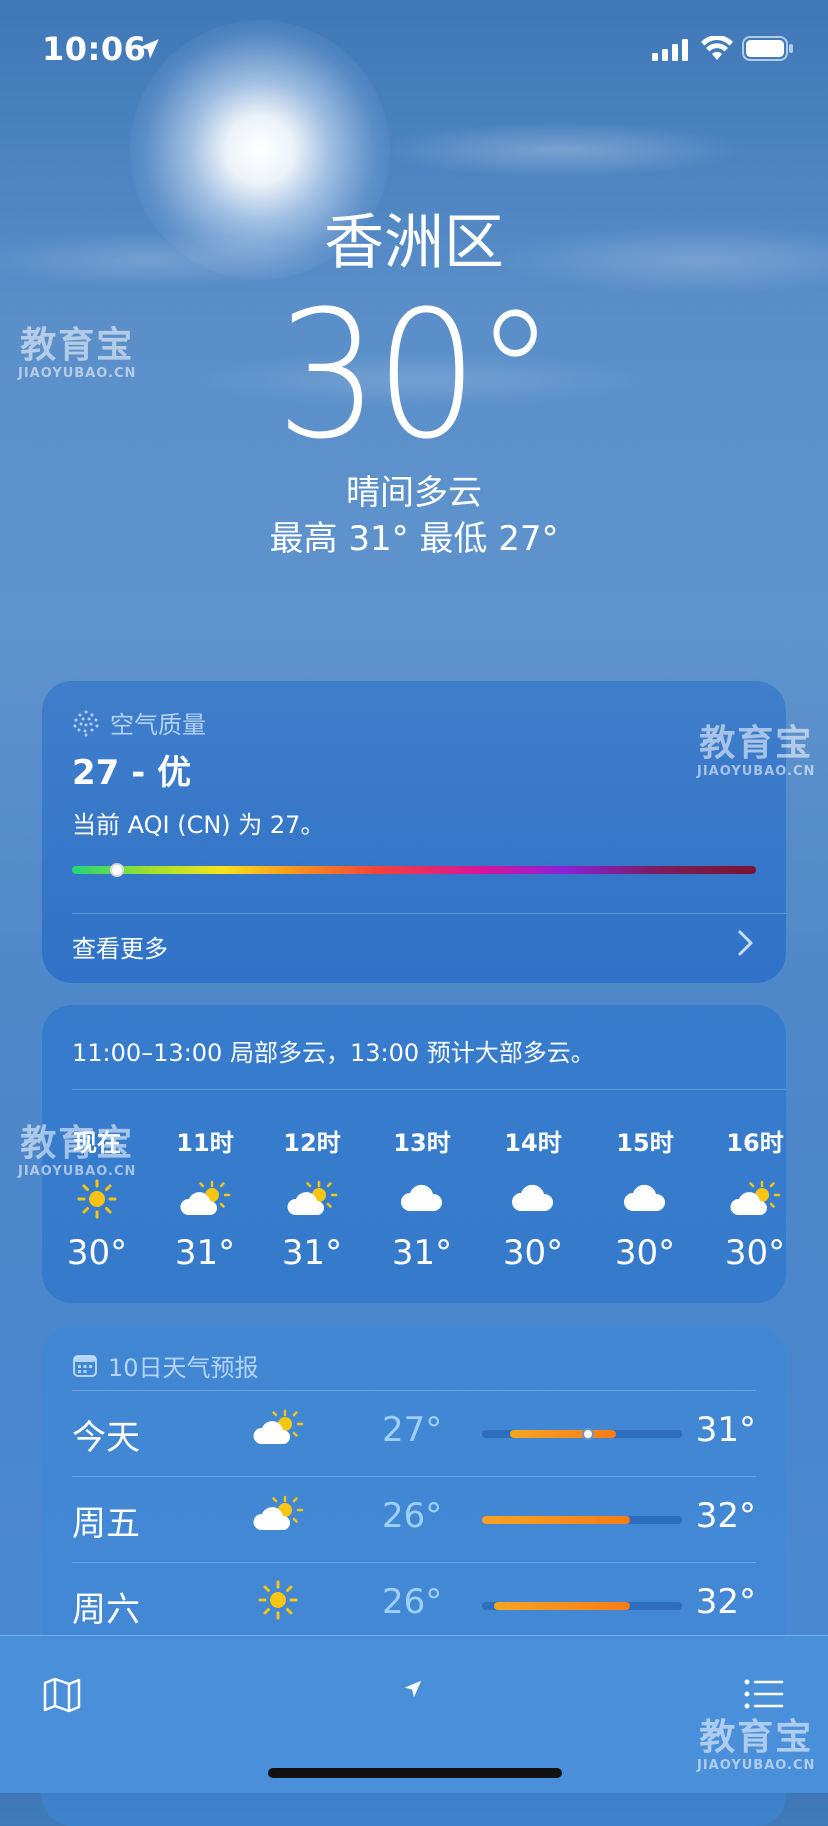  I want to click on hour-item: 16时 30°, so click(743, 1198).